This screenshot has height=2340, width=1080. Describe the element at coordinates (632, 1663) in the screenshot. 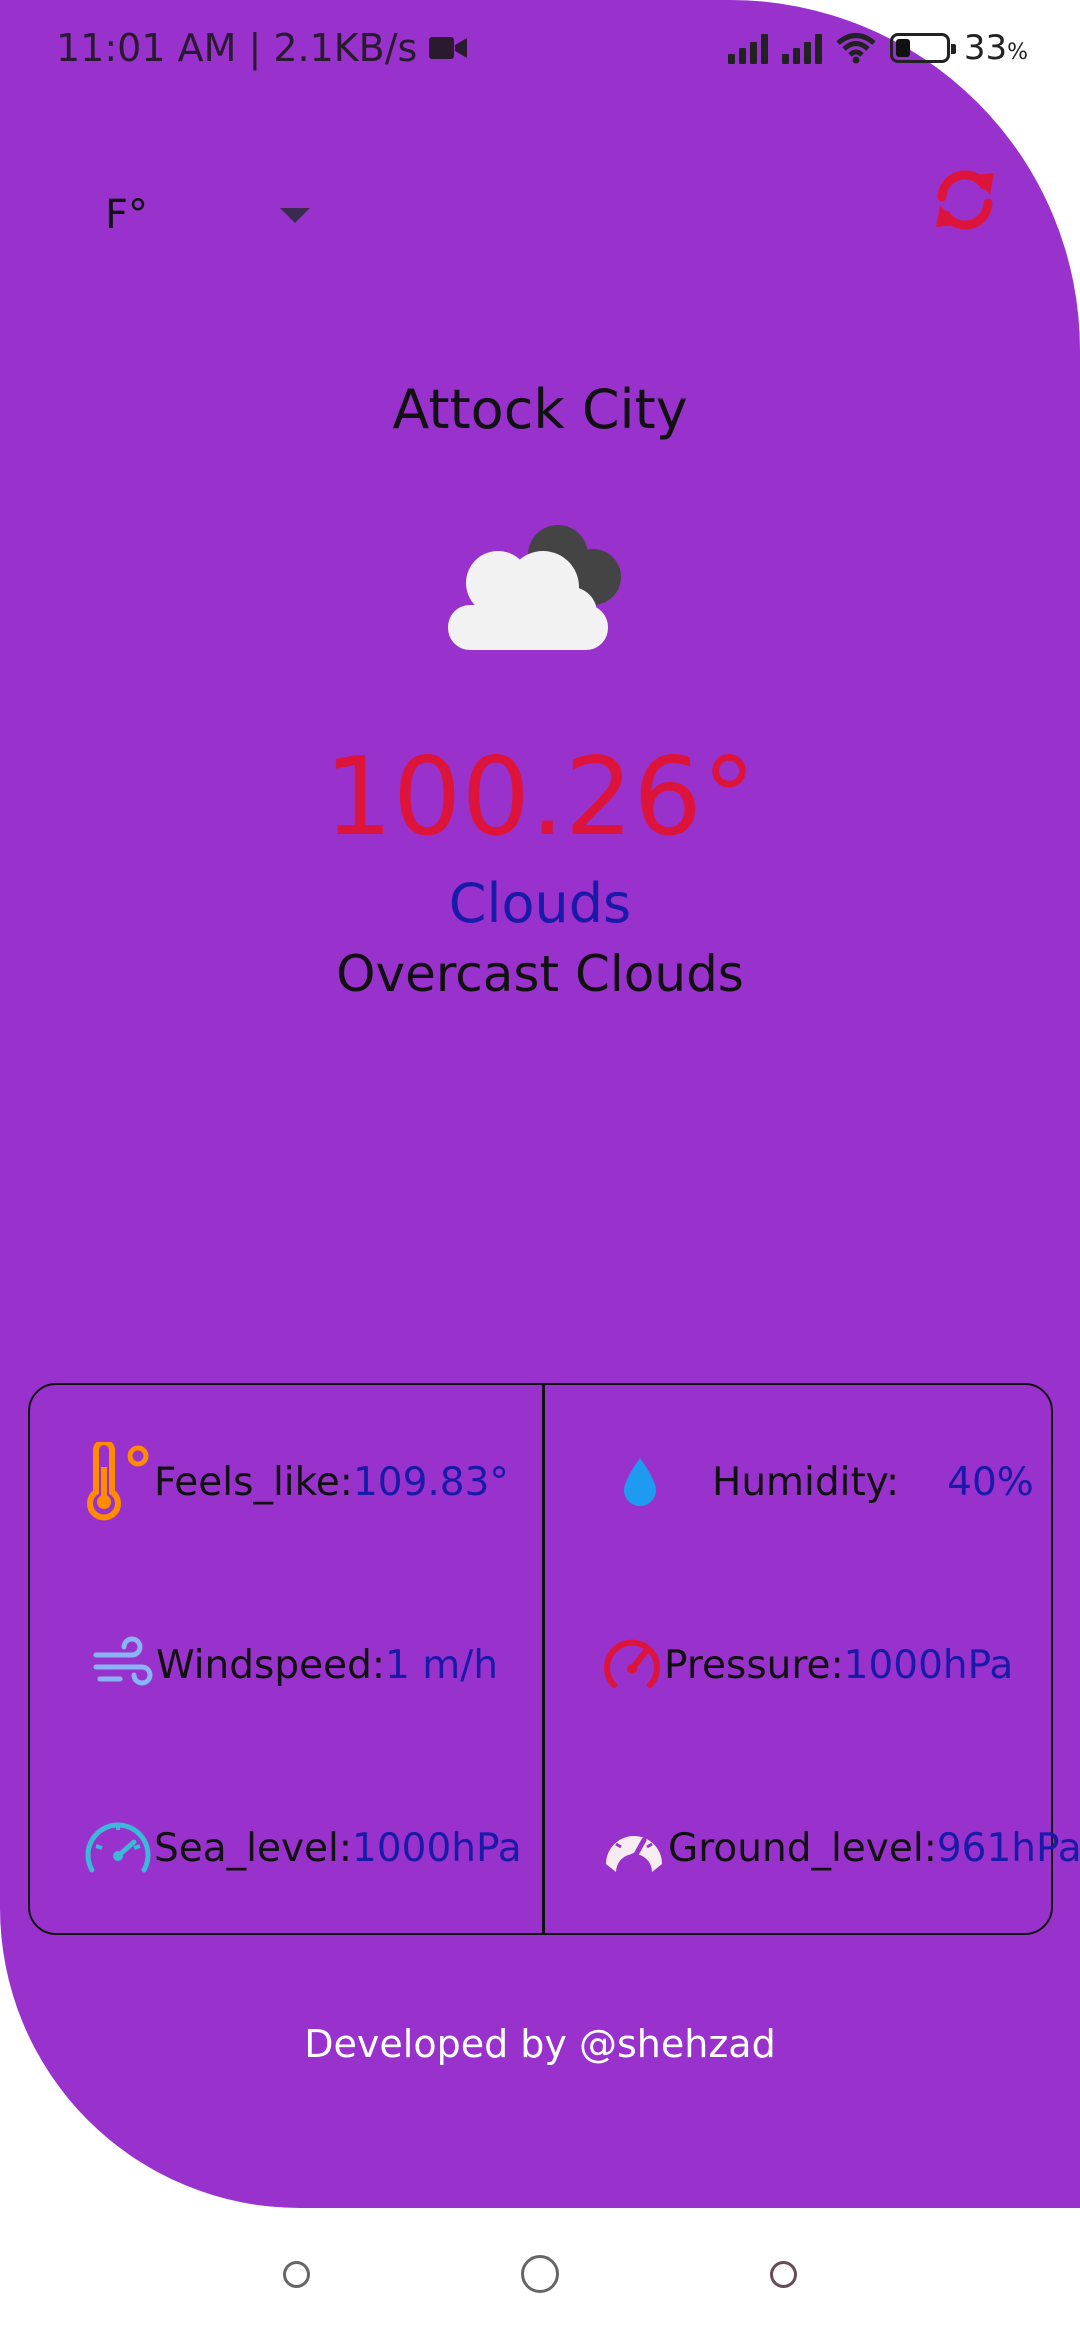

I see `pressure-gauge-icon` at that location.